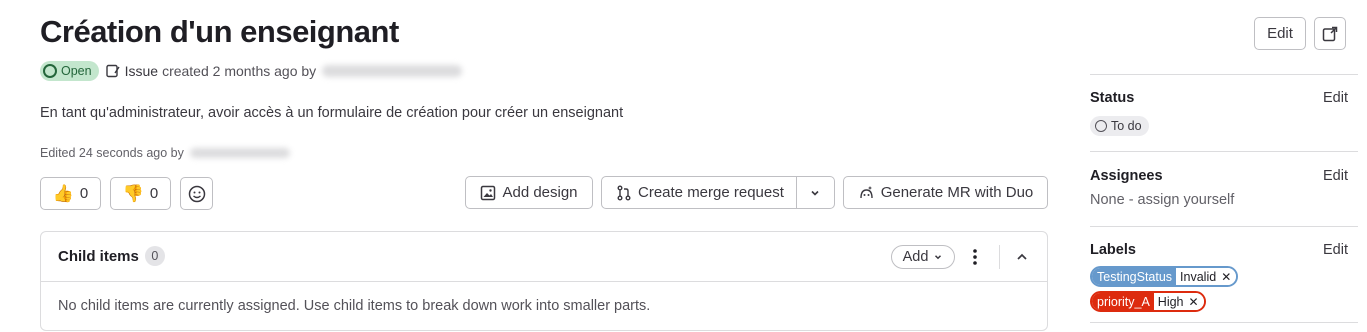 This screenshot has height=332, width=1367. What do you see at coordinates (239, 153) in the screenshot?
I see `editor-name-redacted` at bounding box center [239, 153].